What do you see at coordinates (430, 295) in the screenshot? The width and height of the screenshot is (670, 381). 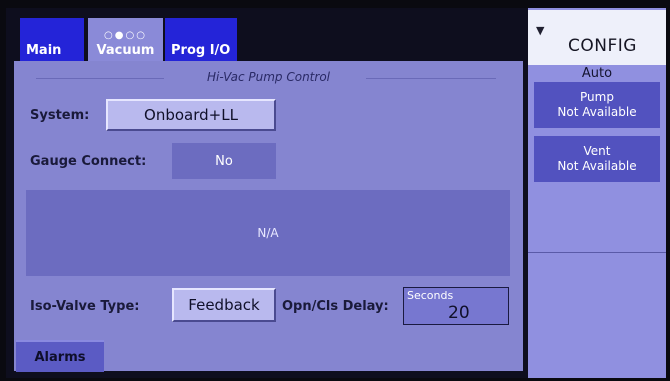 I see `delay-unit-label: Seconds` at bounding box center [430, 295].